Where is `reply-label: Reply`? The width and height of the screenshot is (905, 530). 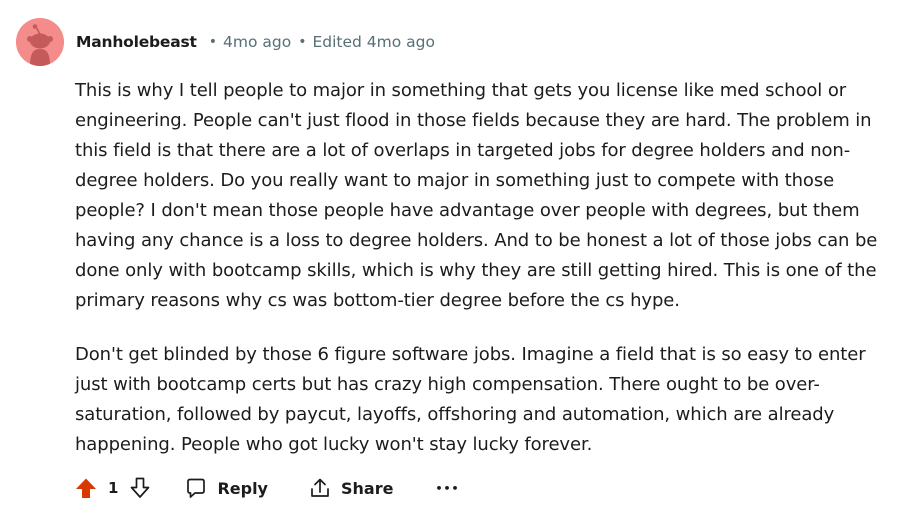
reply-label: Reply is located at coordinates (242, 488).